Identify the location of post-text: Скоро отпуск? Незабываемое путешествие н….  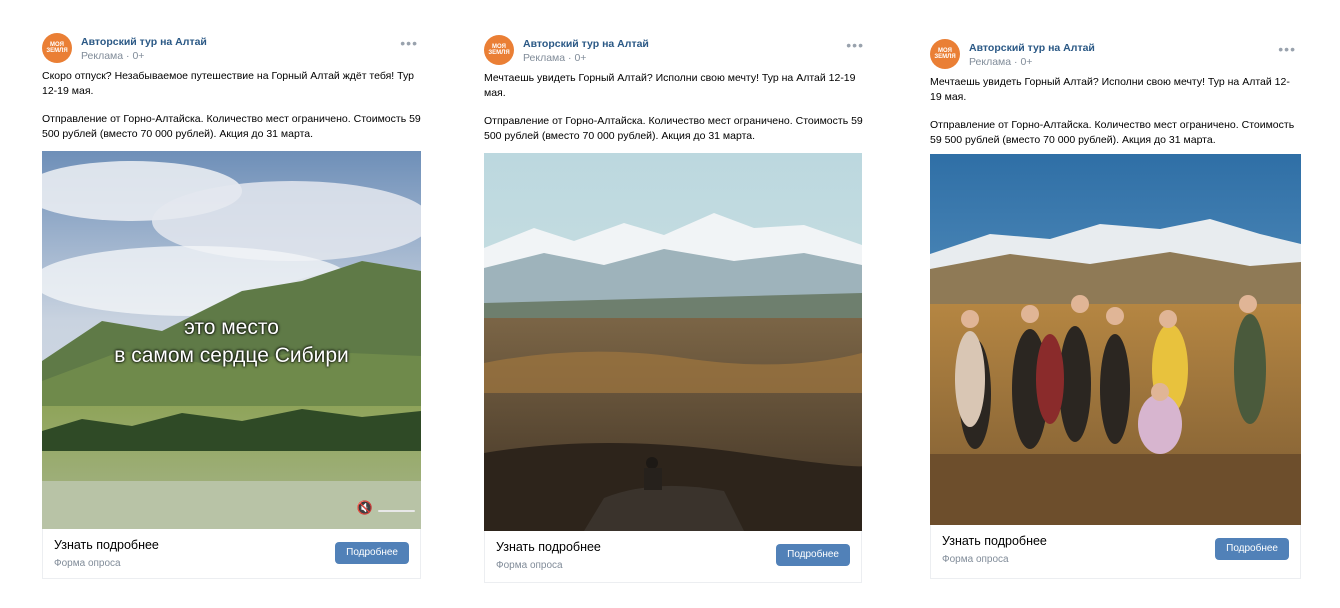
(232, 112).